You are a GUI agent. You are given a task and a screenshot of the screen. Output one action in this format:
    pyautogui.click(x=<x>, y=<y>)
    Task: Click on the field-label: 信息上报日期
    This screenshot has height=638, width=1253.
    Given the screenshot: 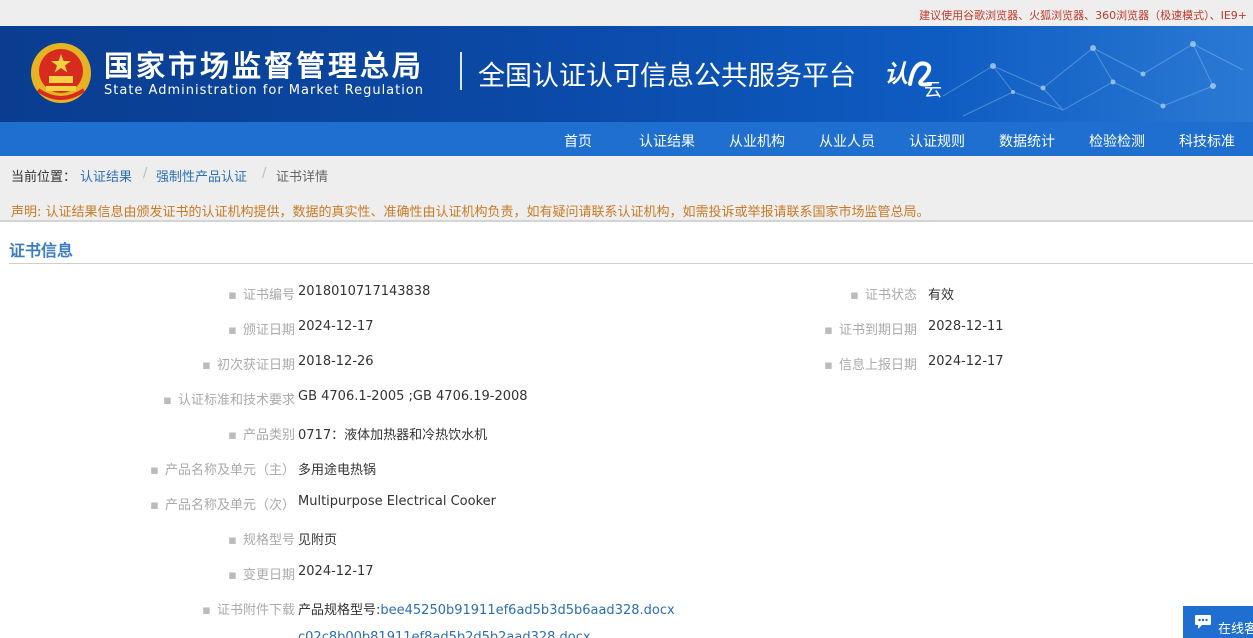 What is the action you would take?
    pyautogui.click(x=877, y=365)
    